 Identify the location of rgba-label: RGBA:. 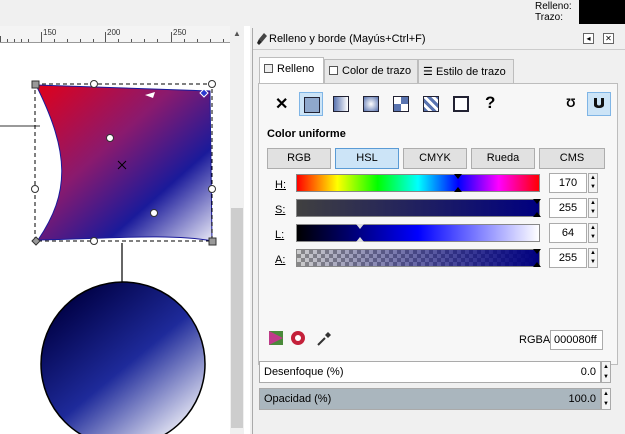
(536, 340).